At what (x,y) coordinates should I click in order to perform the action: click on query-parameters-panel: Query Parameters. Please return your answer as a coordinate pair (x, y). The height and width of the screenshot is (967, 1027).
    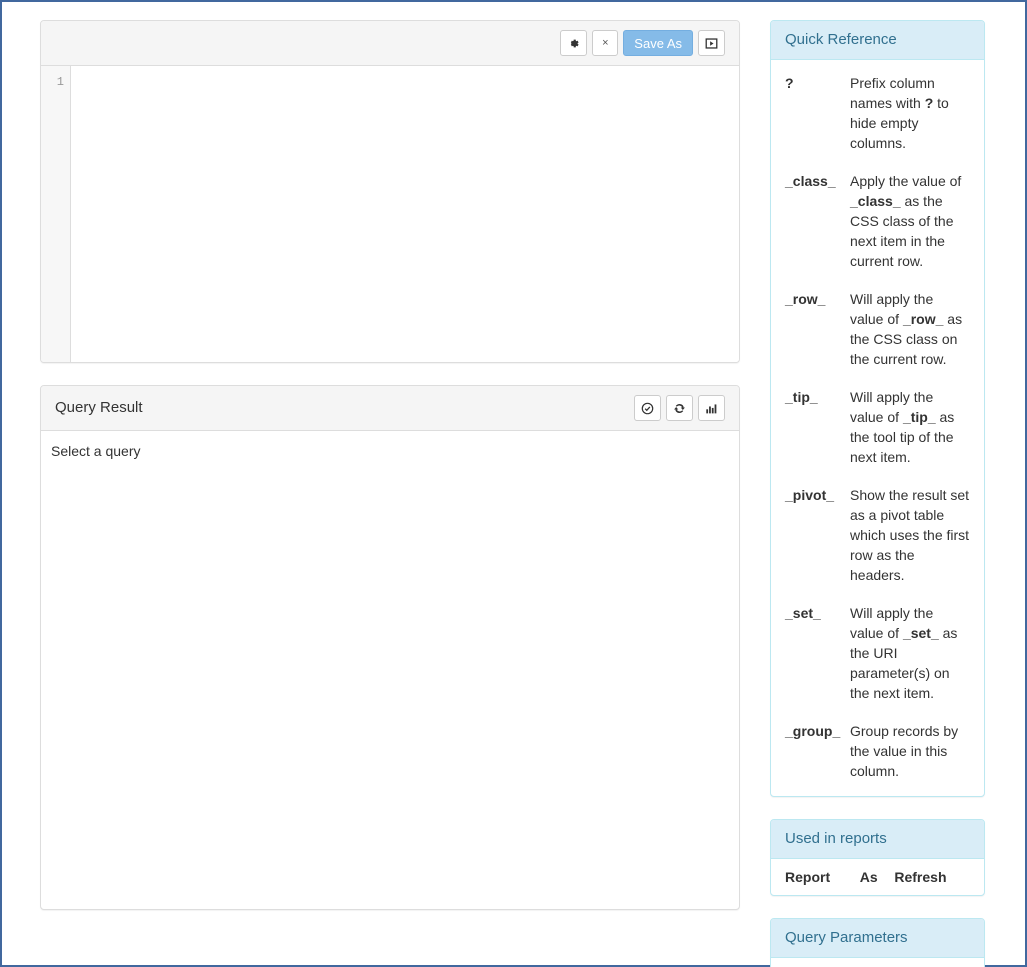
    Looking at the image, I should click on (877, 942).